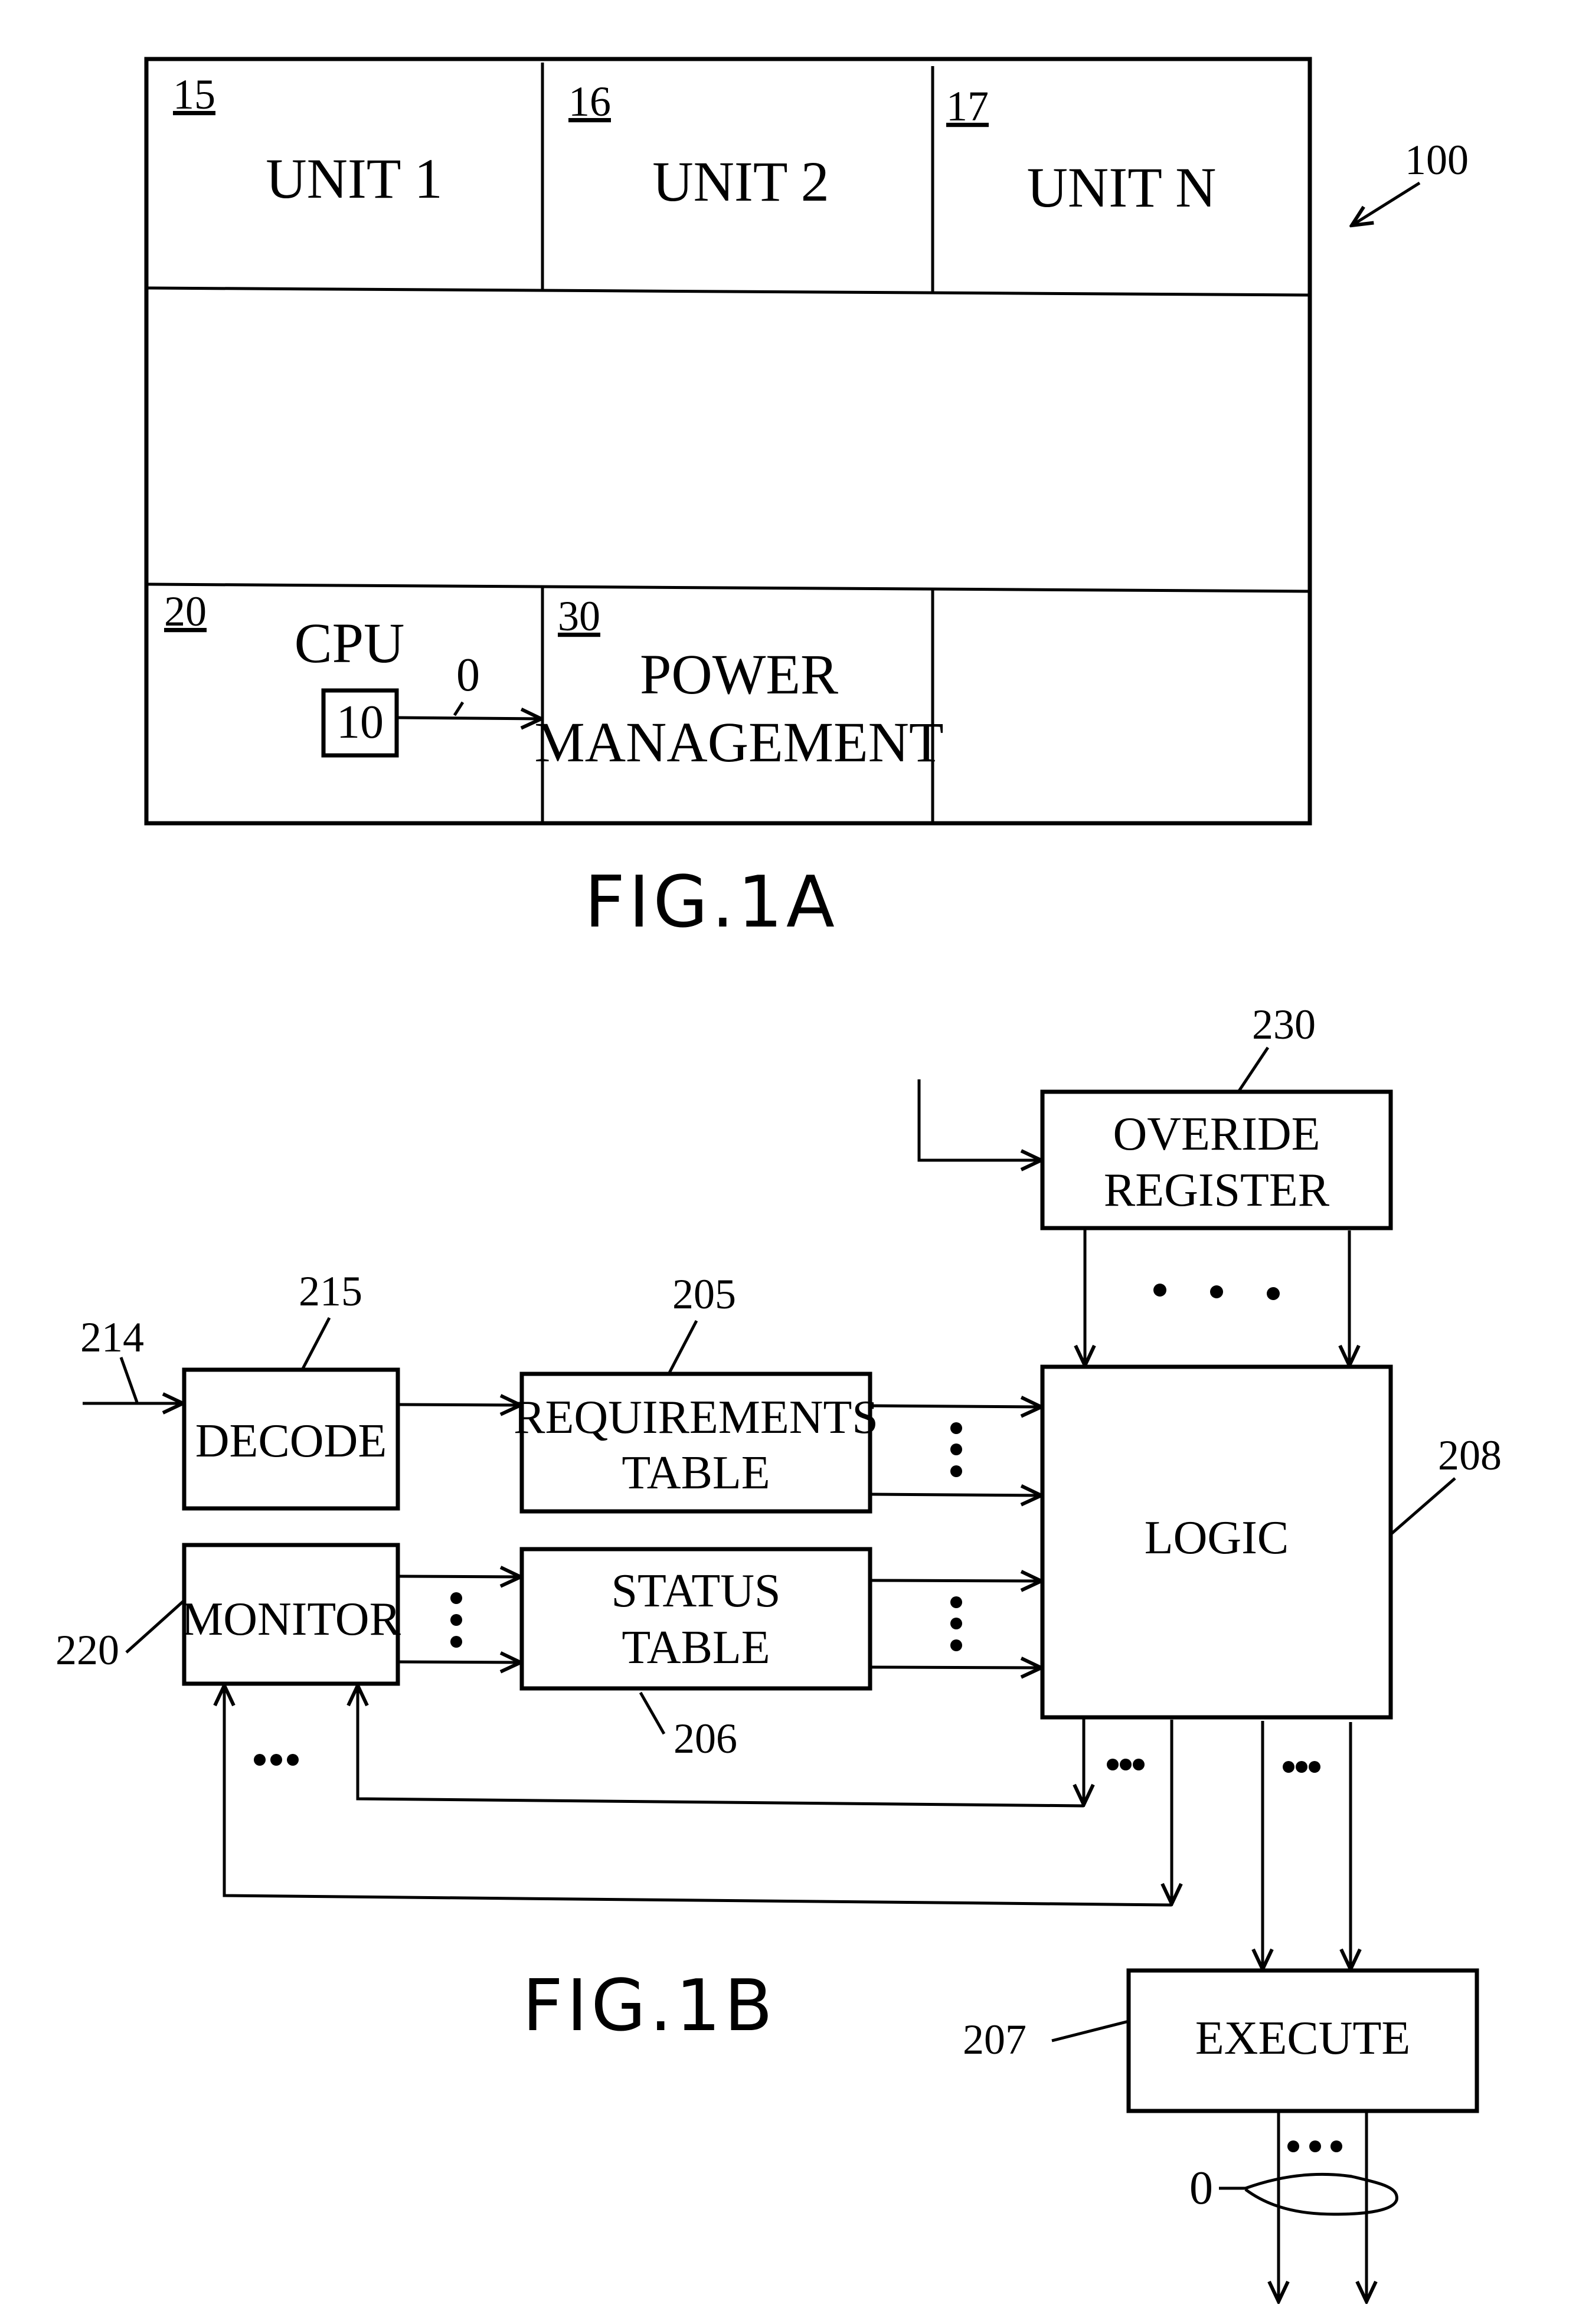  What do you see at coordinates (696, 1418) in the screenshot?
I see `requirements-label-line1: REQUIREMENTS` at bounding box center [696, 1418].